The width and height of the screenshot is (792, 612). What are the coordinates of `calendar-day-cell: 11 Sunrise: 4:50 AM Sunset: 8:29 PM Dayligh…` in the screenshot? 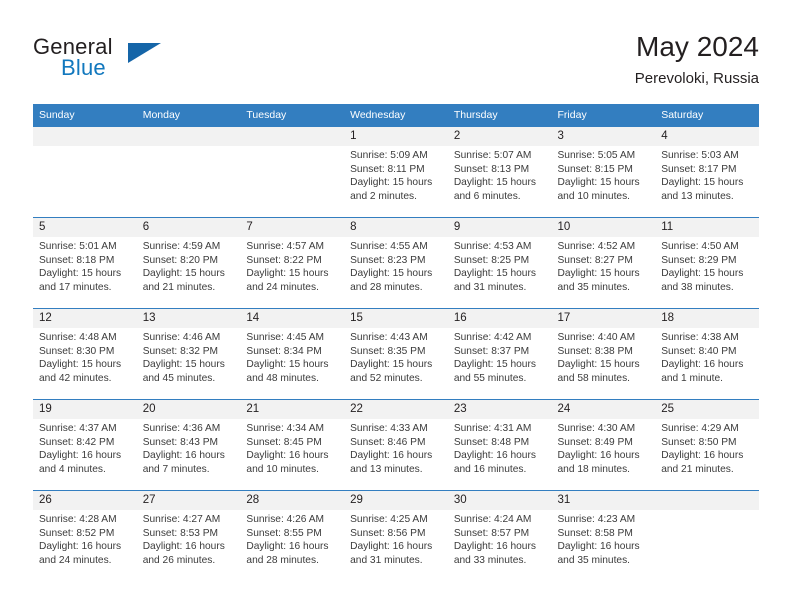 It's located at (707, 263).